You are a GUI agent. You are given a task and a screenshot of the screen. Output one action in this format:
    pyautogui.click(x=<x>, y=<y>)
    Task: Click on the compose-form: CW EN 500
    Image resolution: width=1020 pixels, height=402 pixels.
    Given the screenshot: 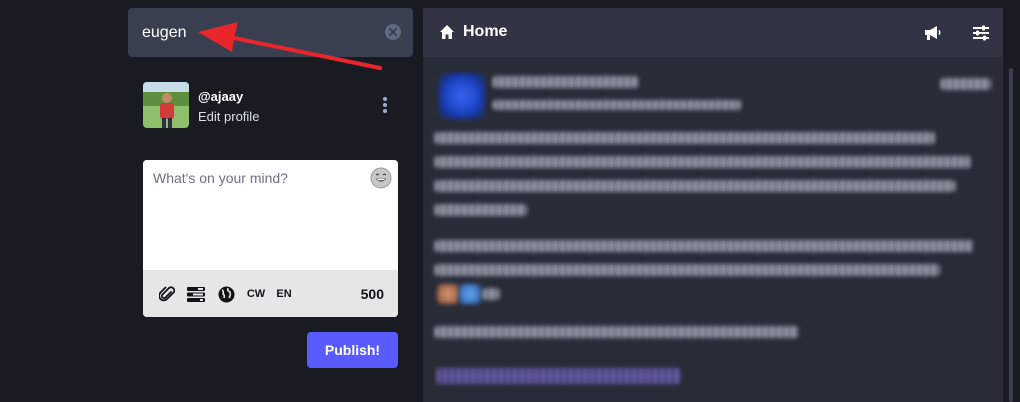 What is the action you would take?
    pyautogui.click(x=270, y=238)
    